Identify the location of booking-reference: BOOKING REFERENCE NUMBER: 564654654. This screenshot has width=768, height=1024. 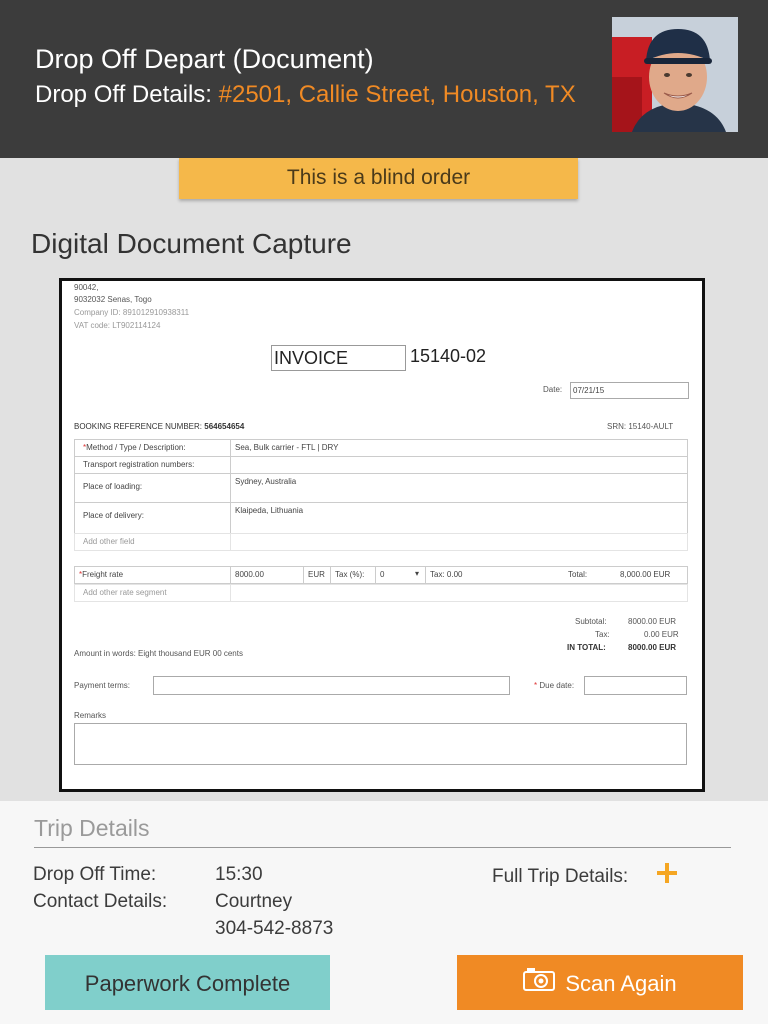
(159, 426).